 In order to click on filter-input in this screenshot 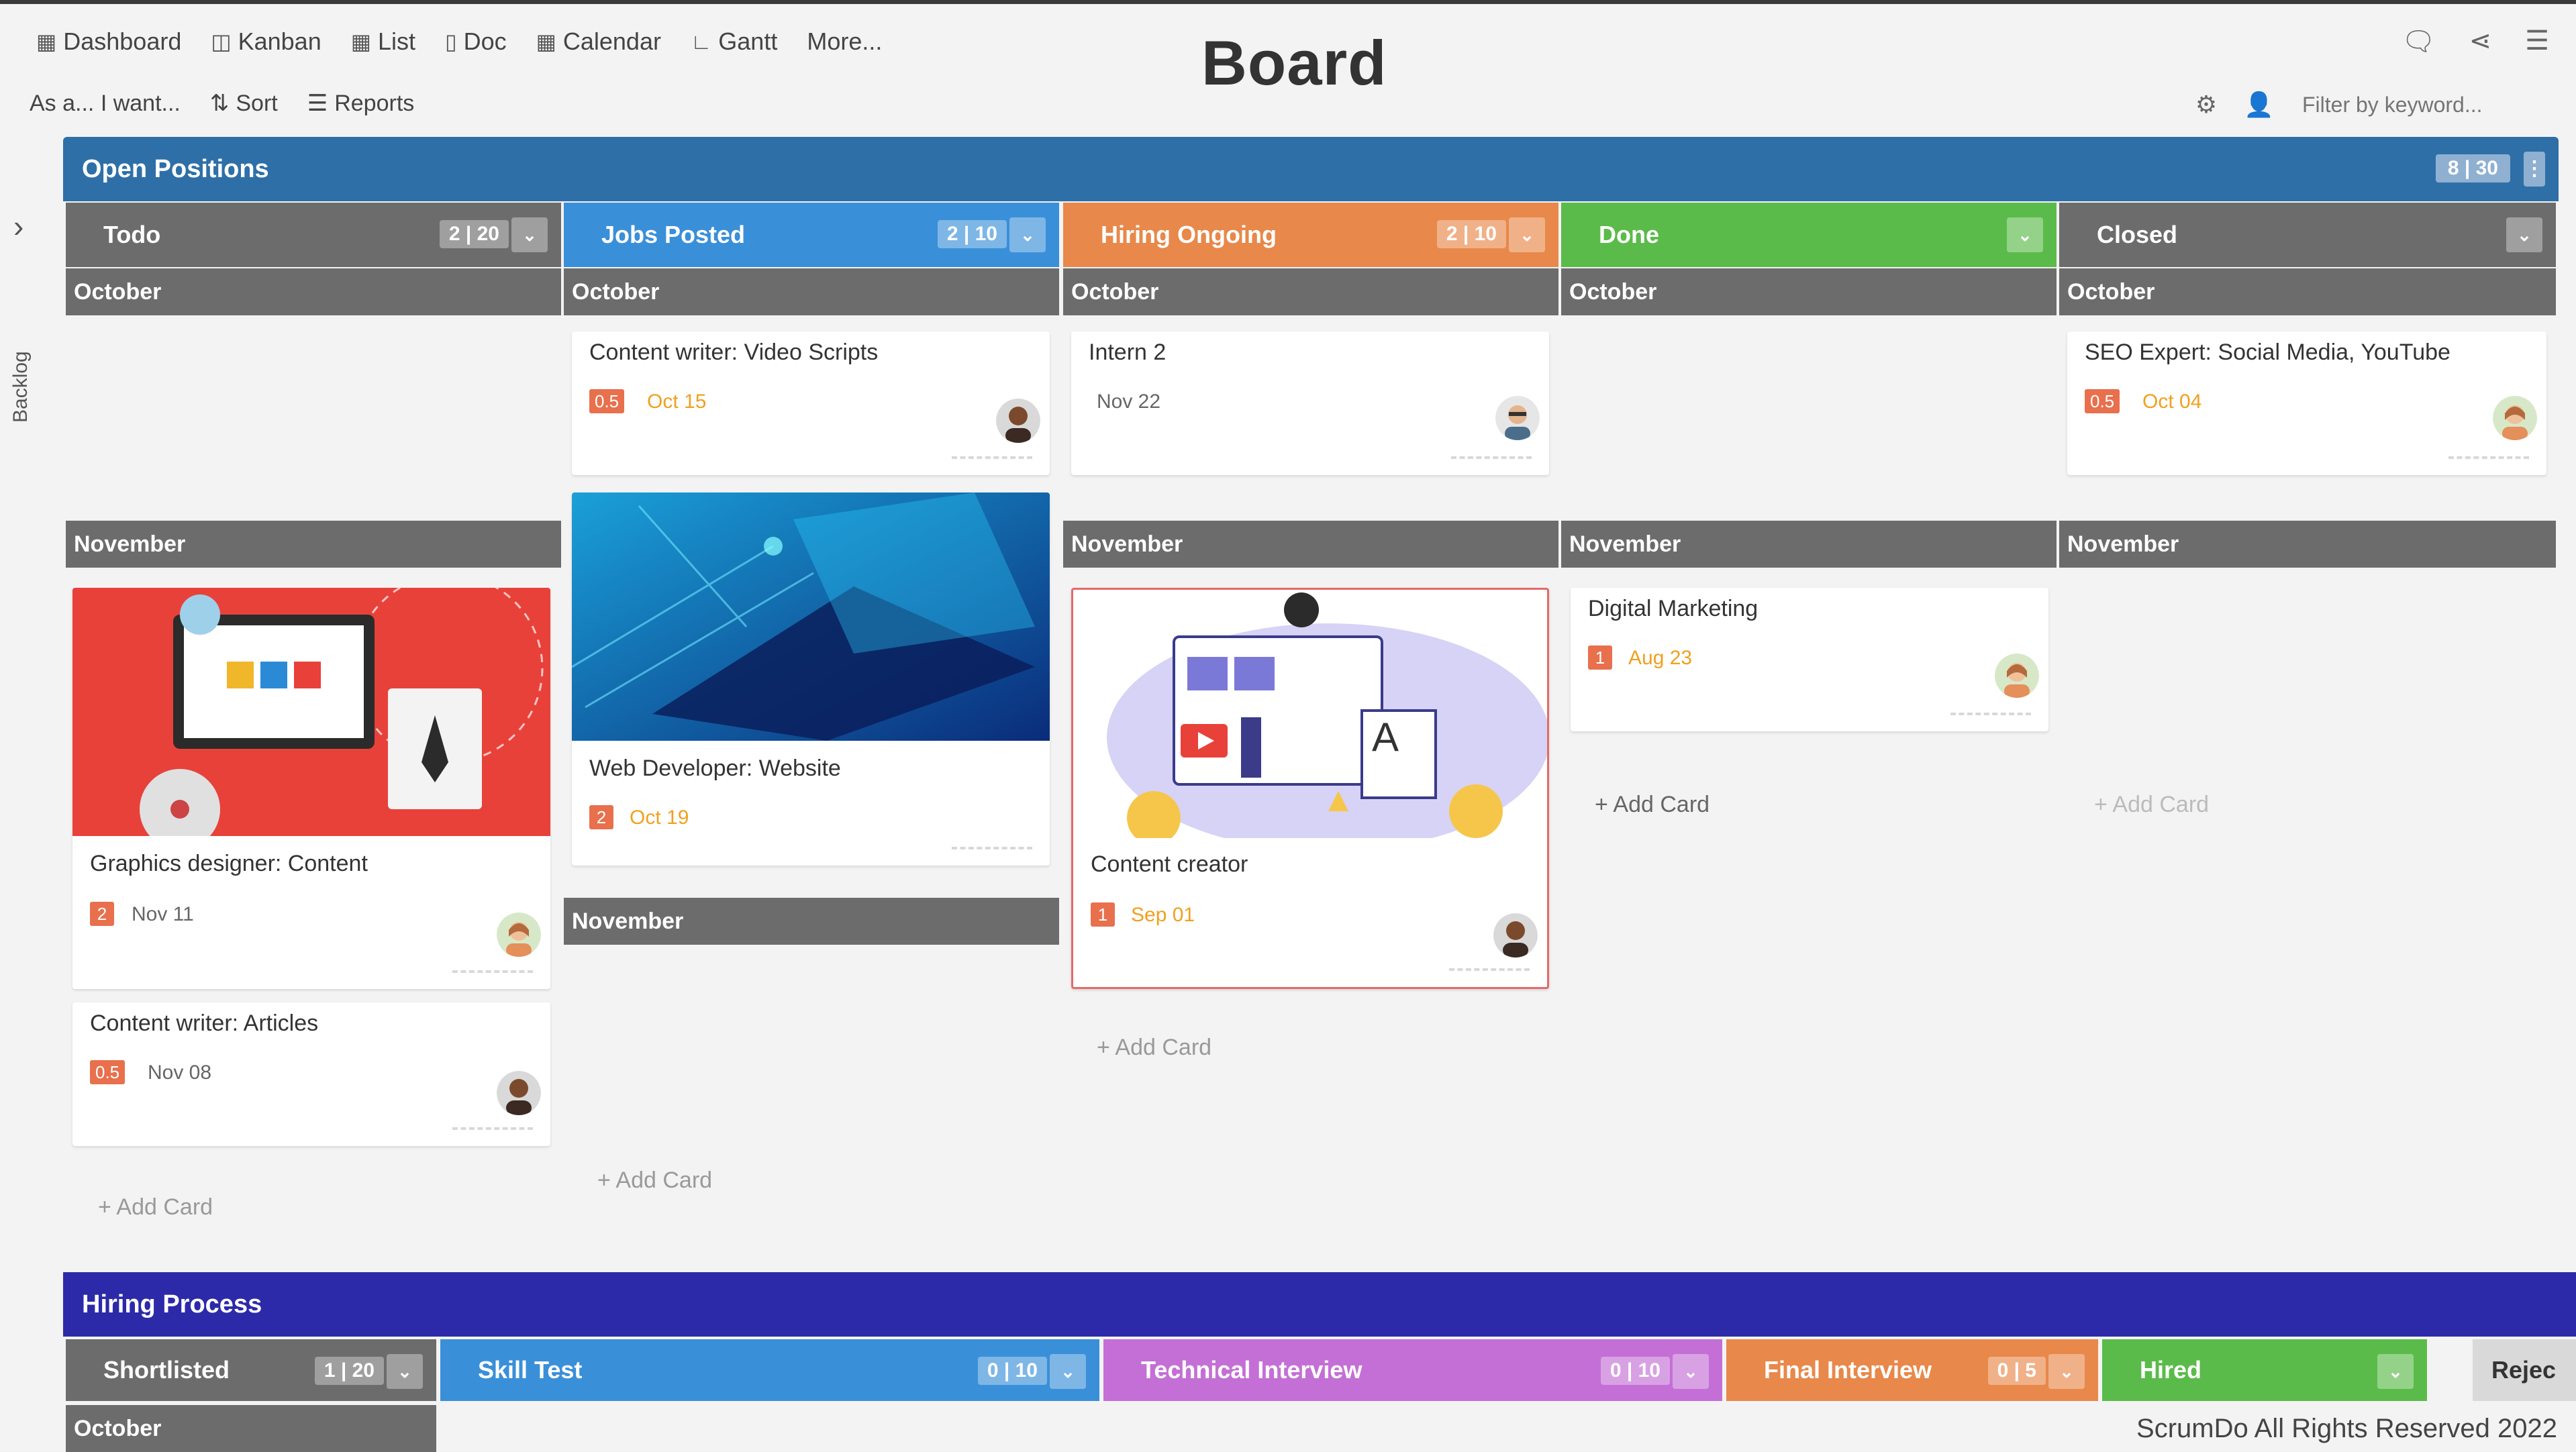, I will do `click(2428, 105)`.